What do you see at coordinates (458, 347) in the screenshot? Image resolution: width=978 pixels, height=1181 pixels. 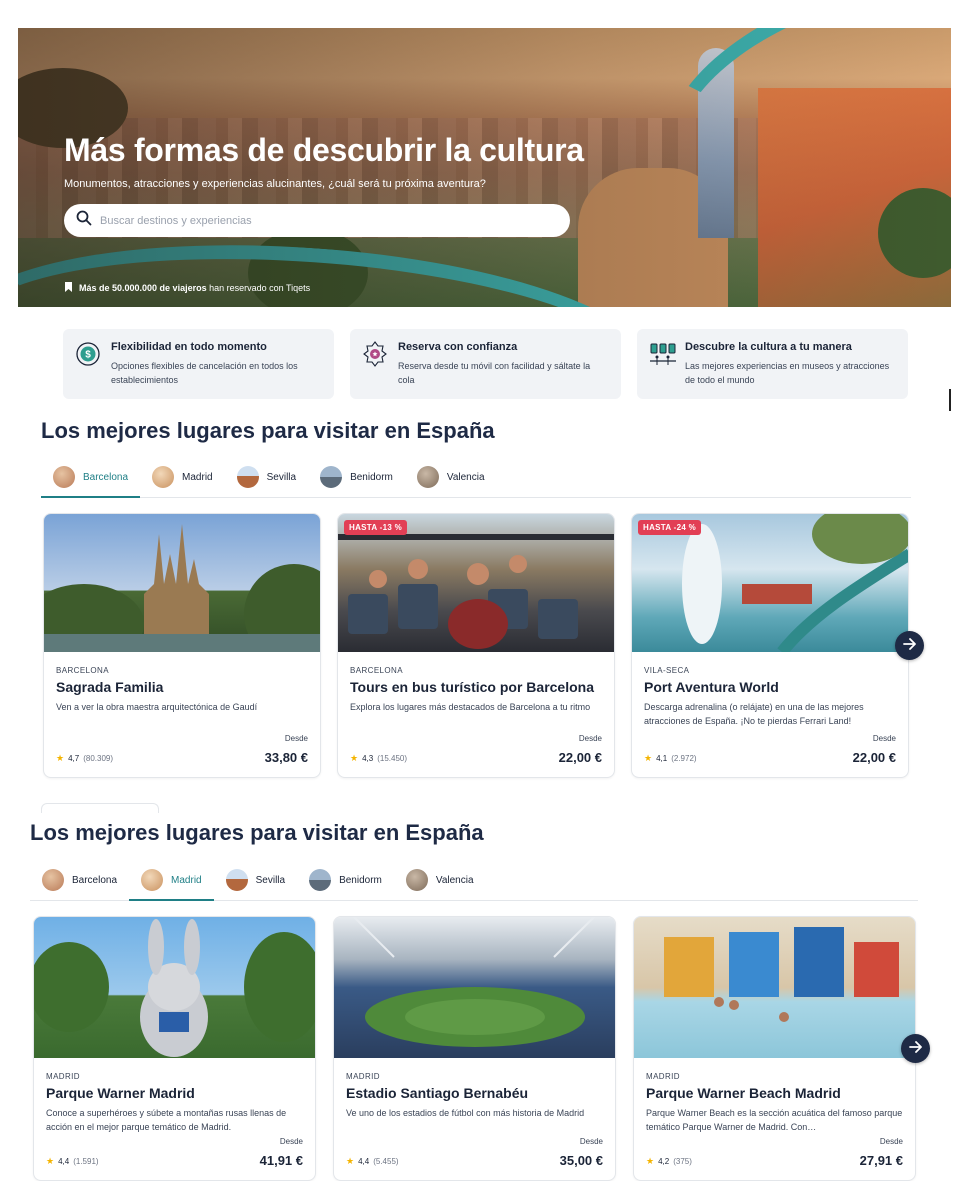 I see `feature-title: Reserva con confianza` at bounding box center [458, 347].